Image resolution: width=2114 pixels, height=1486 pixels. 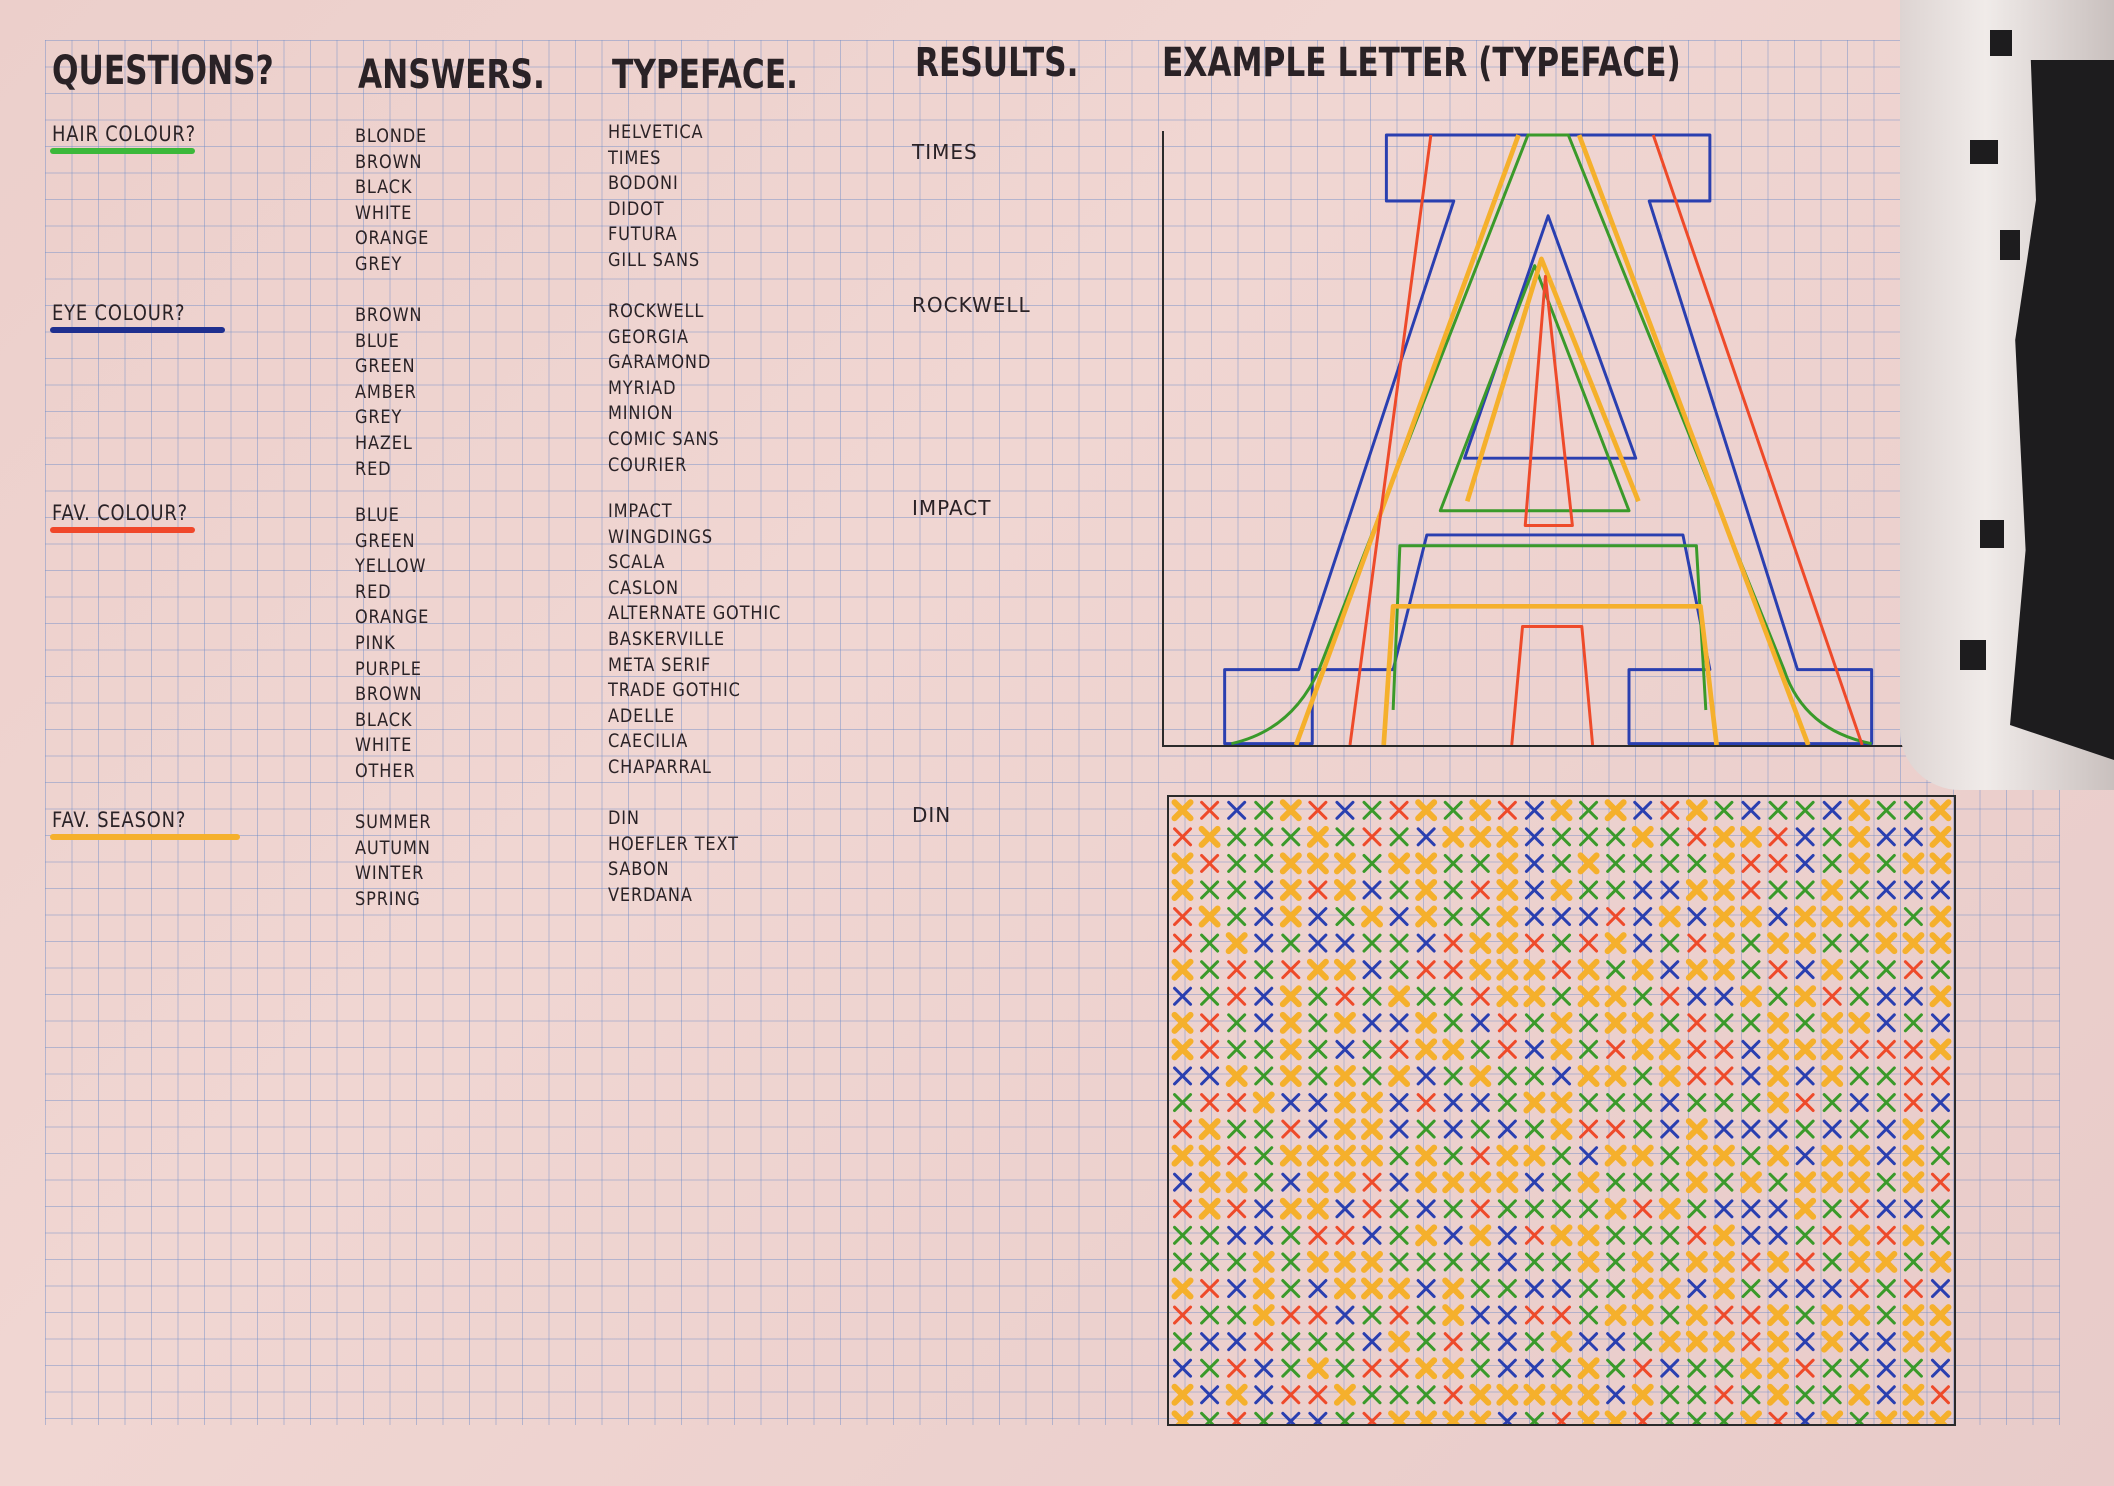 I want to click on typeface-item: Helvetica, so click(x=656, y=132).